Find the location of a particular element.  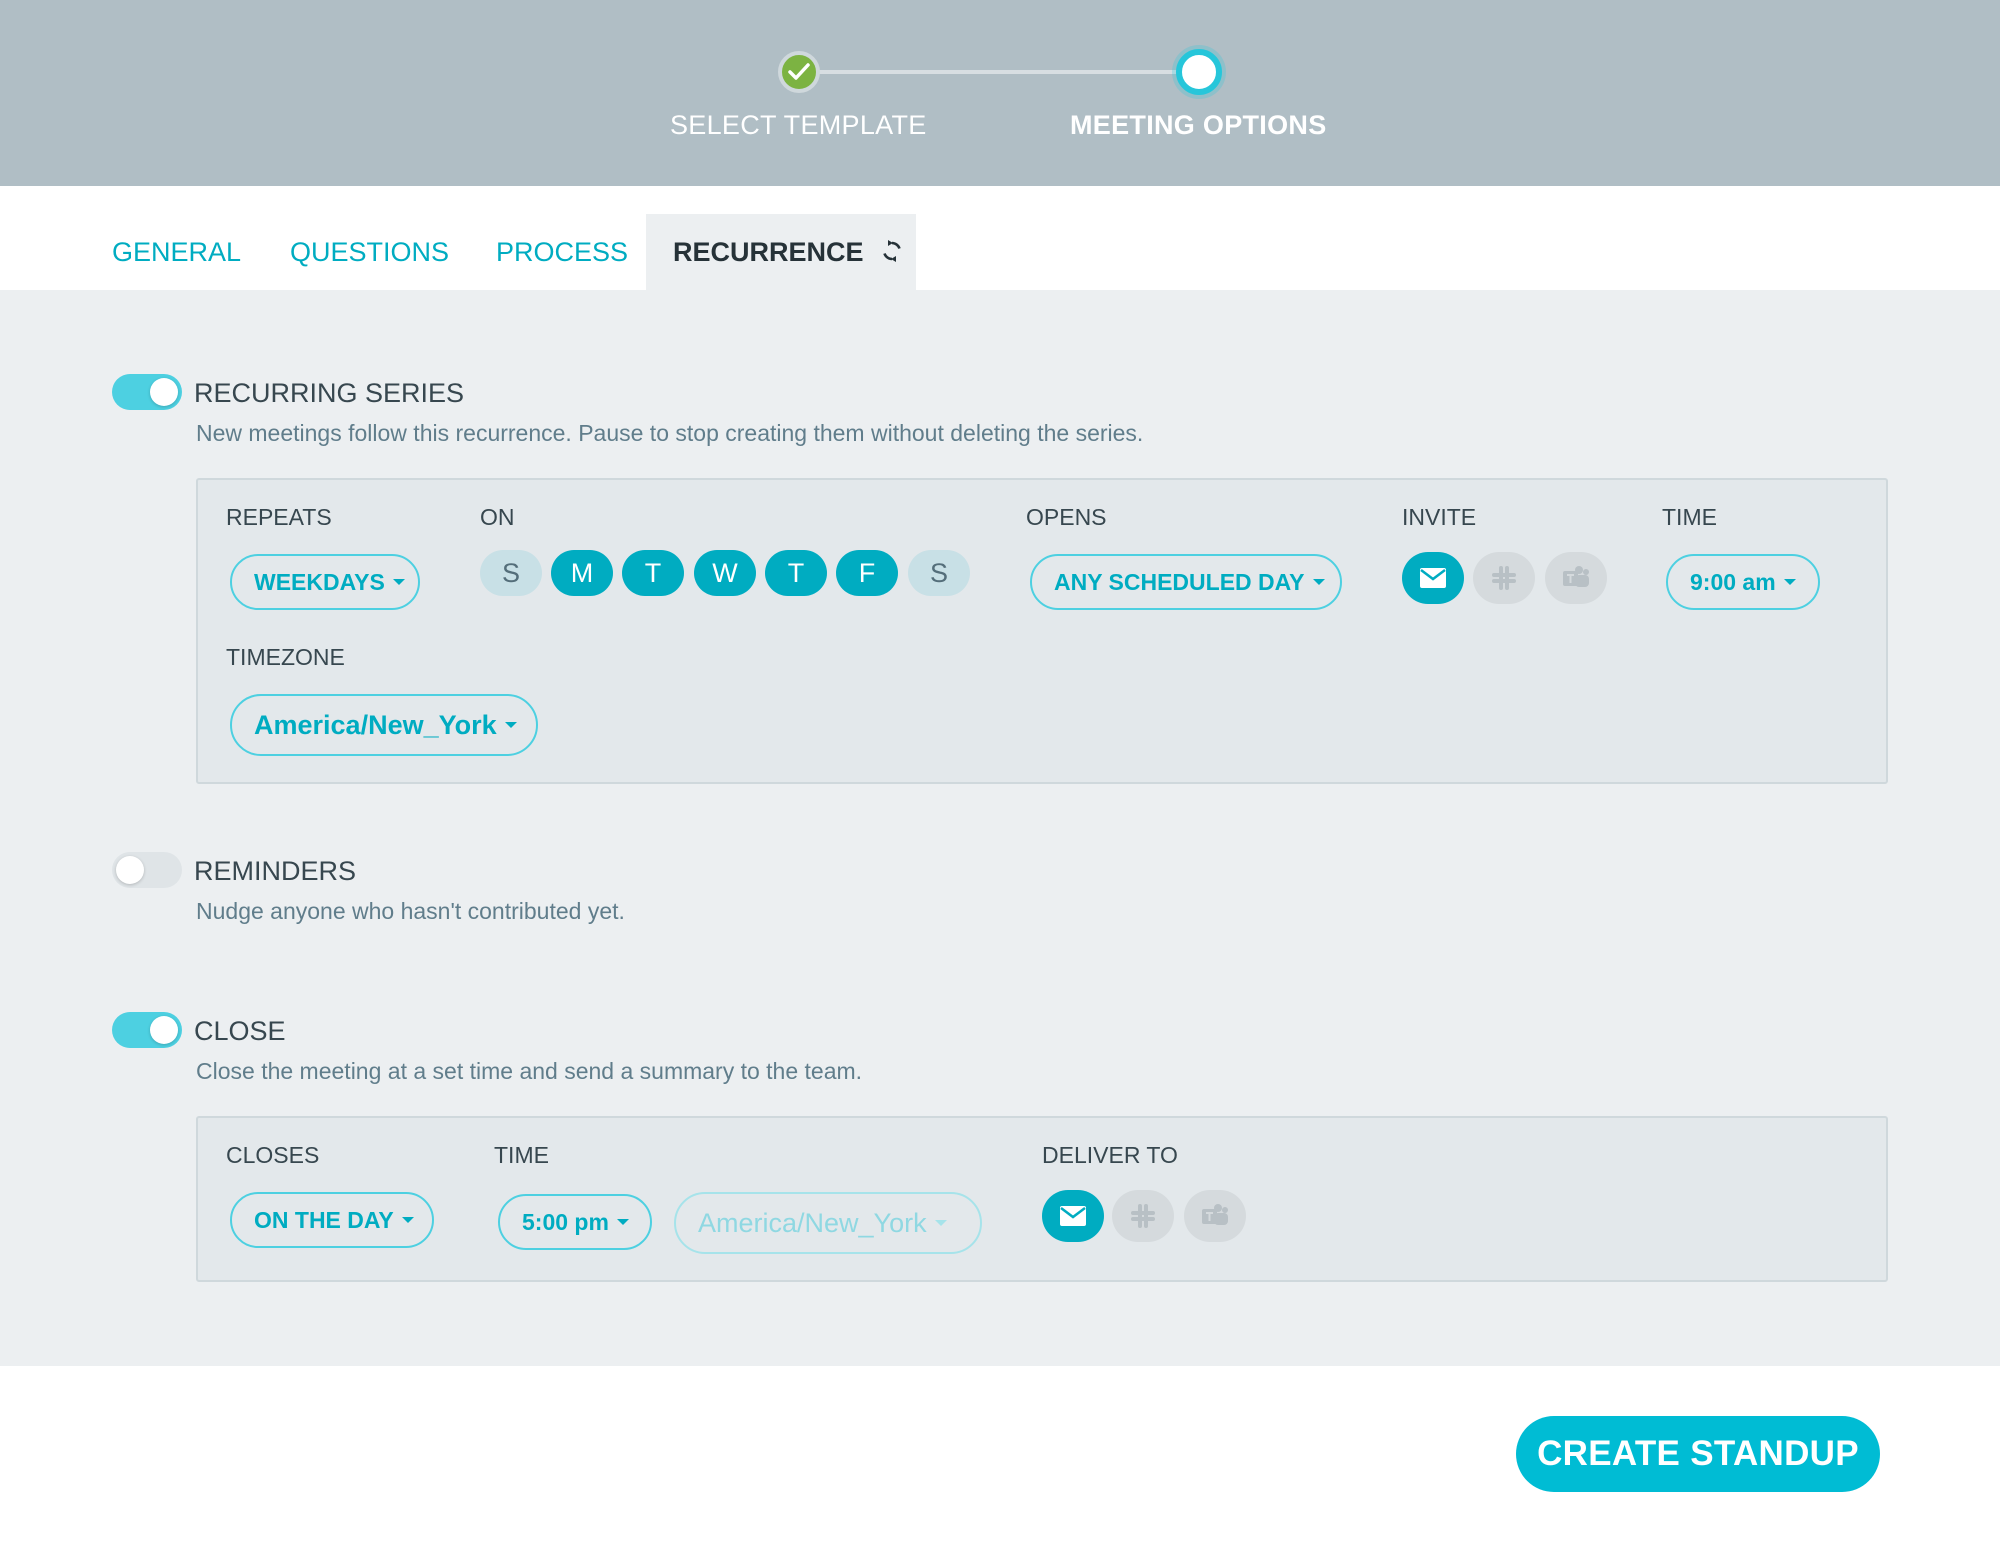

timezone-value: America/New_York is located at coordinates (375, 724).